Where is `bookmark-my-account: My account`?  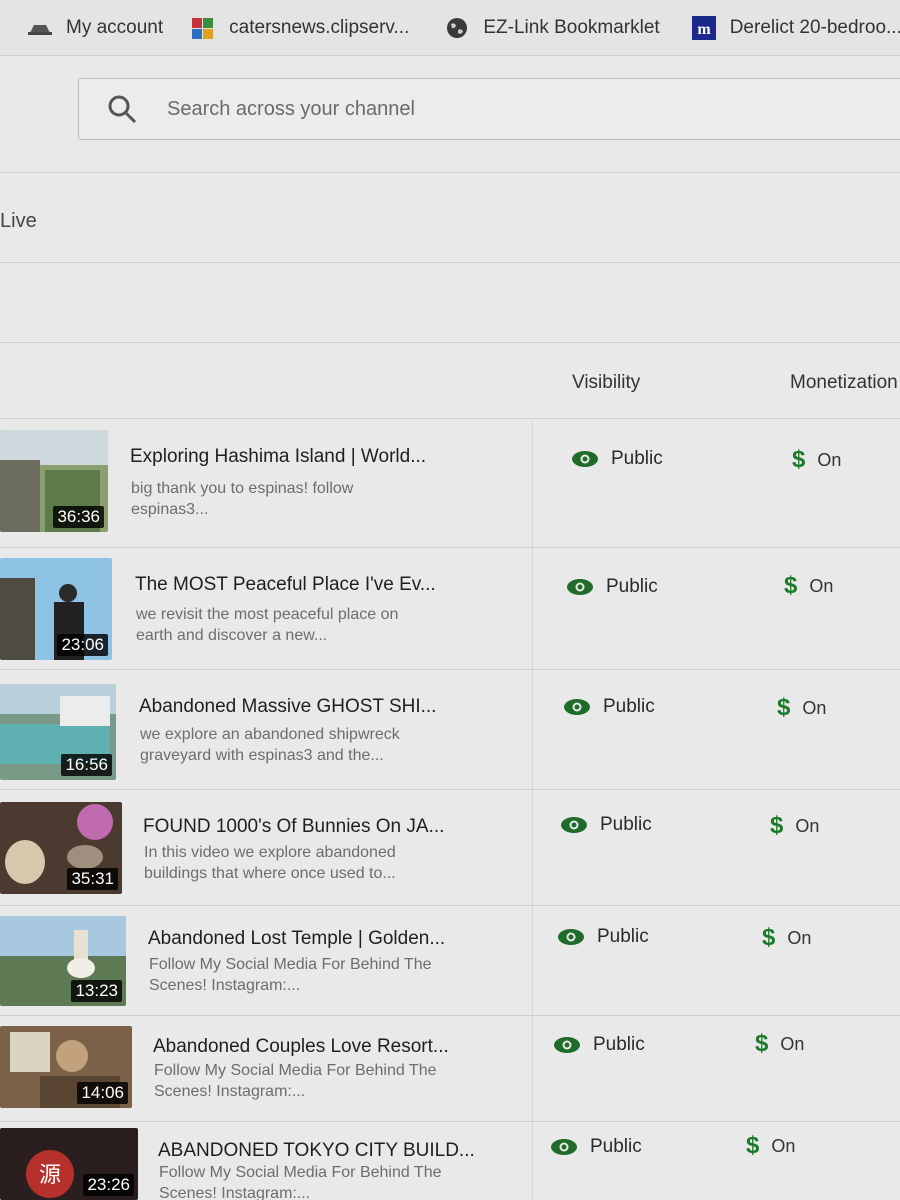 bookmark-my-account: My account is located at coordinates (94, 28).